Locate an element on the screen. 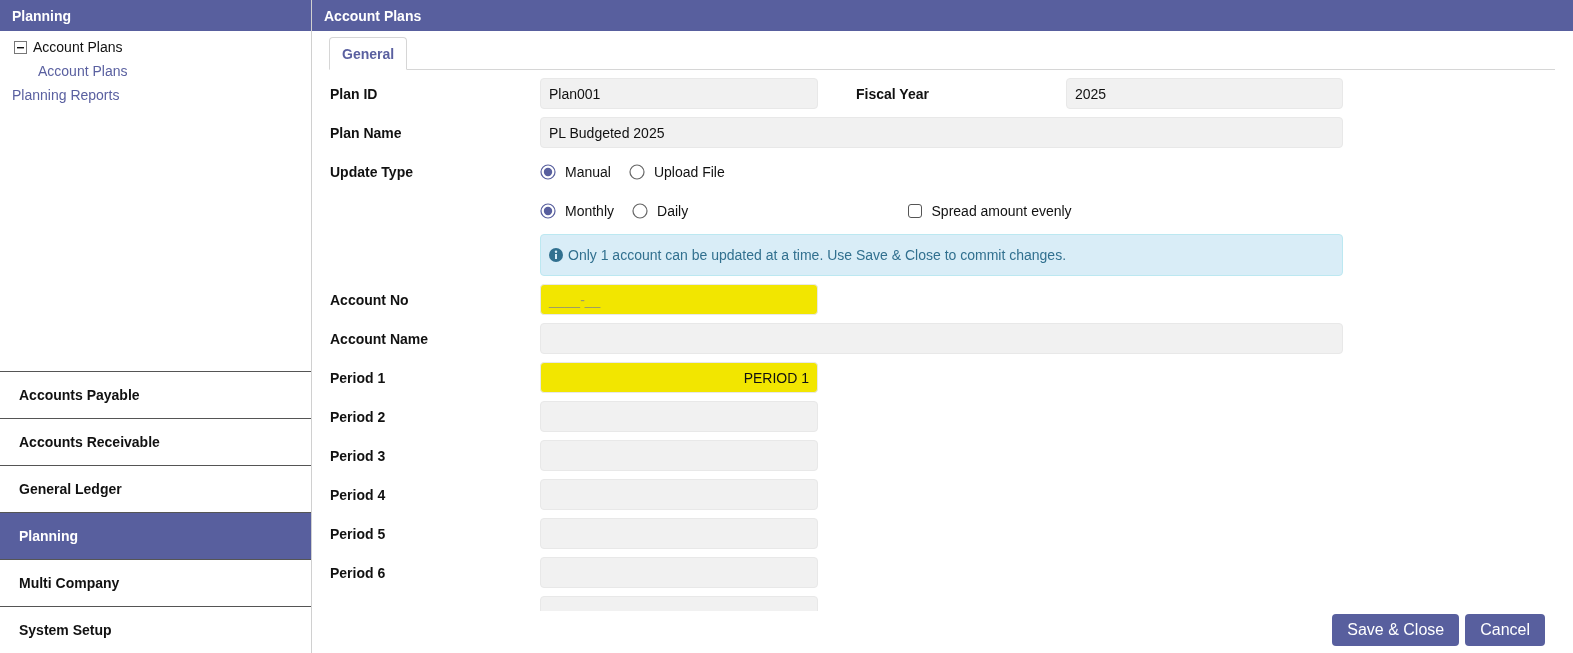 This screenshot has height=653, width=1573. field-label: Period 5 is located at coordinates (358, 533).